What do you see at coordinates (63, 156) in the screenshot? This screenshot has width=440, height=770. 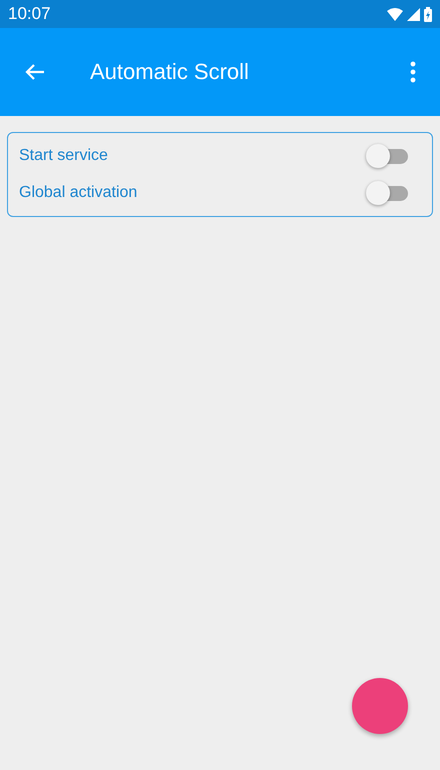 I see `setting-label: Start service` at bounding box center [63, 156].